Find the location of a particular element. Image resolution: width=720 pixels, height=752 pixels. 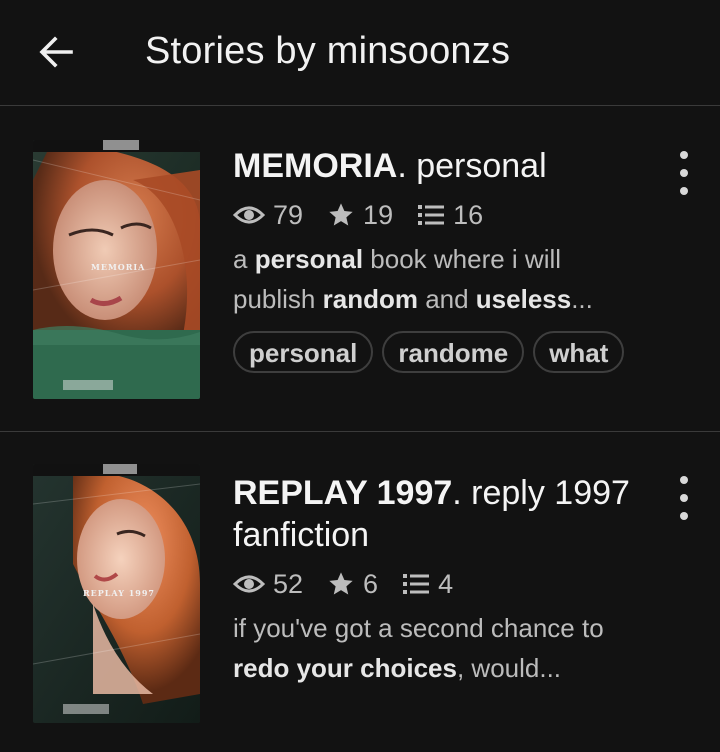

book-cover: MEMORIA is located at coordinates (116, 269).